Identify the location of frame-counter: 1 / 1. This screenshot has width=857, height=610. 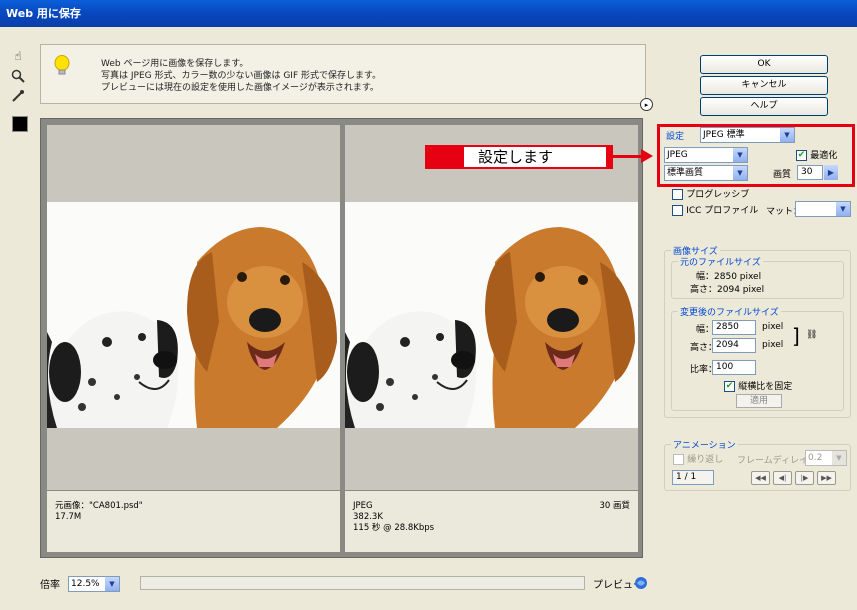
(693, 477).